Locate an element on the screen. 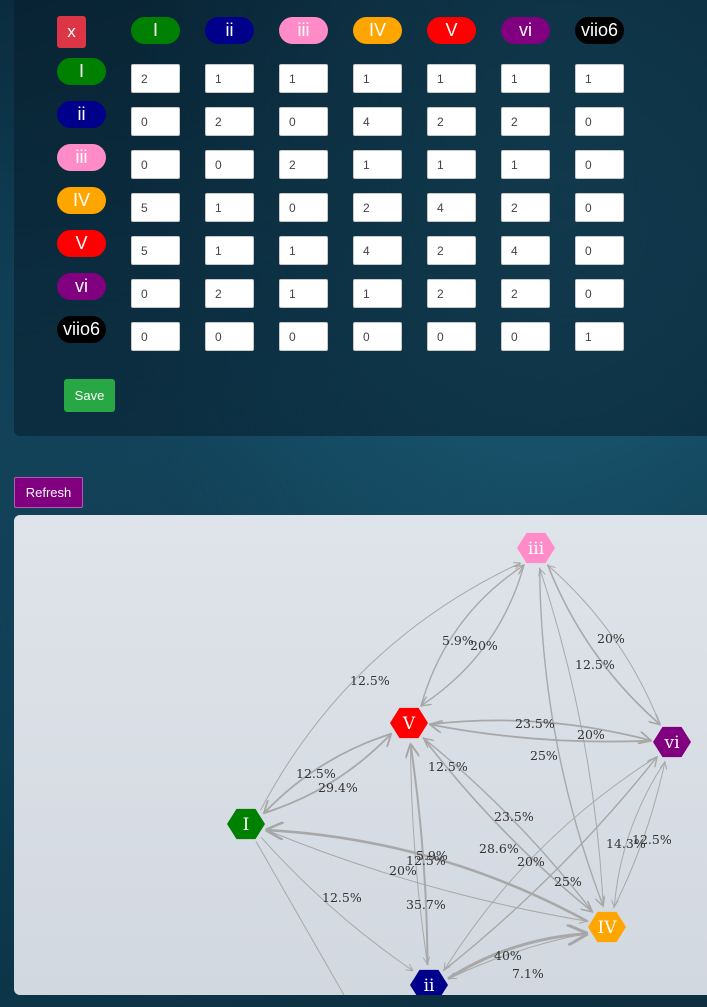 This screenshot has width=707, height=1007. node-iii: iii is located at coordinates (536, 548).